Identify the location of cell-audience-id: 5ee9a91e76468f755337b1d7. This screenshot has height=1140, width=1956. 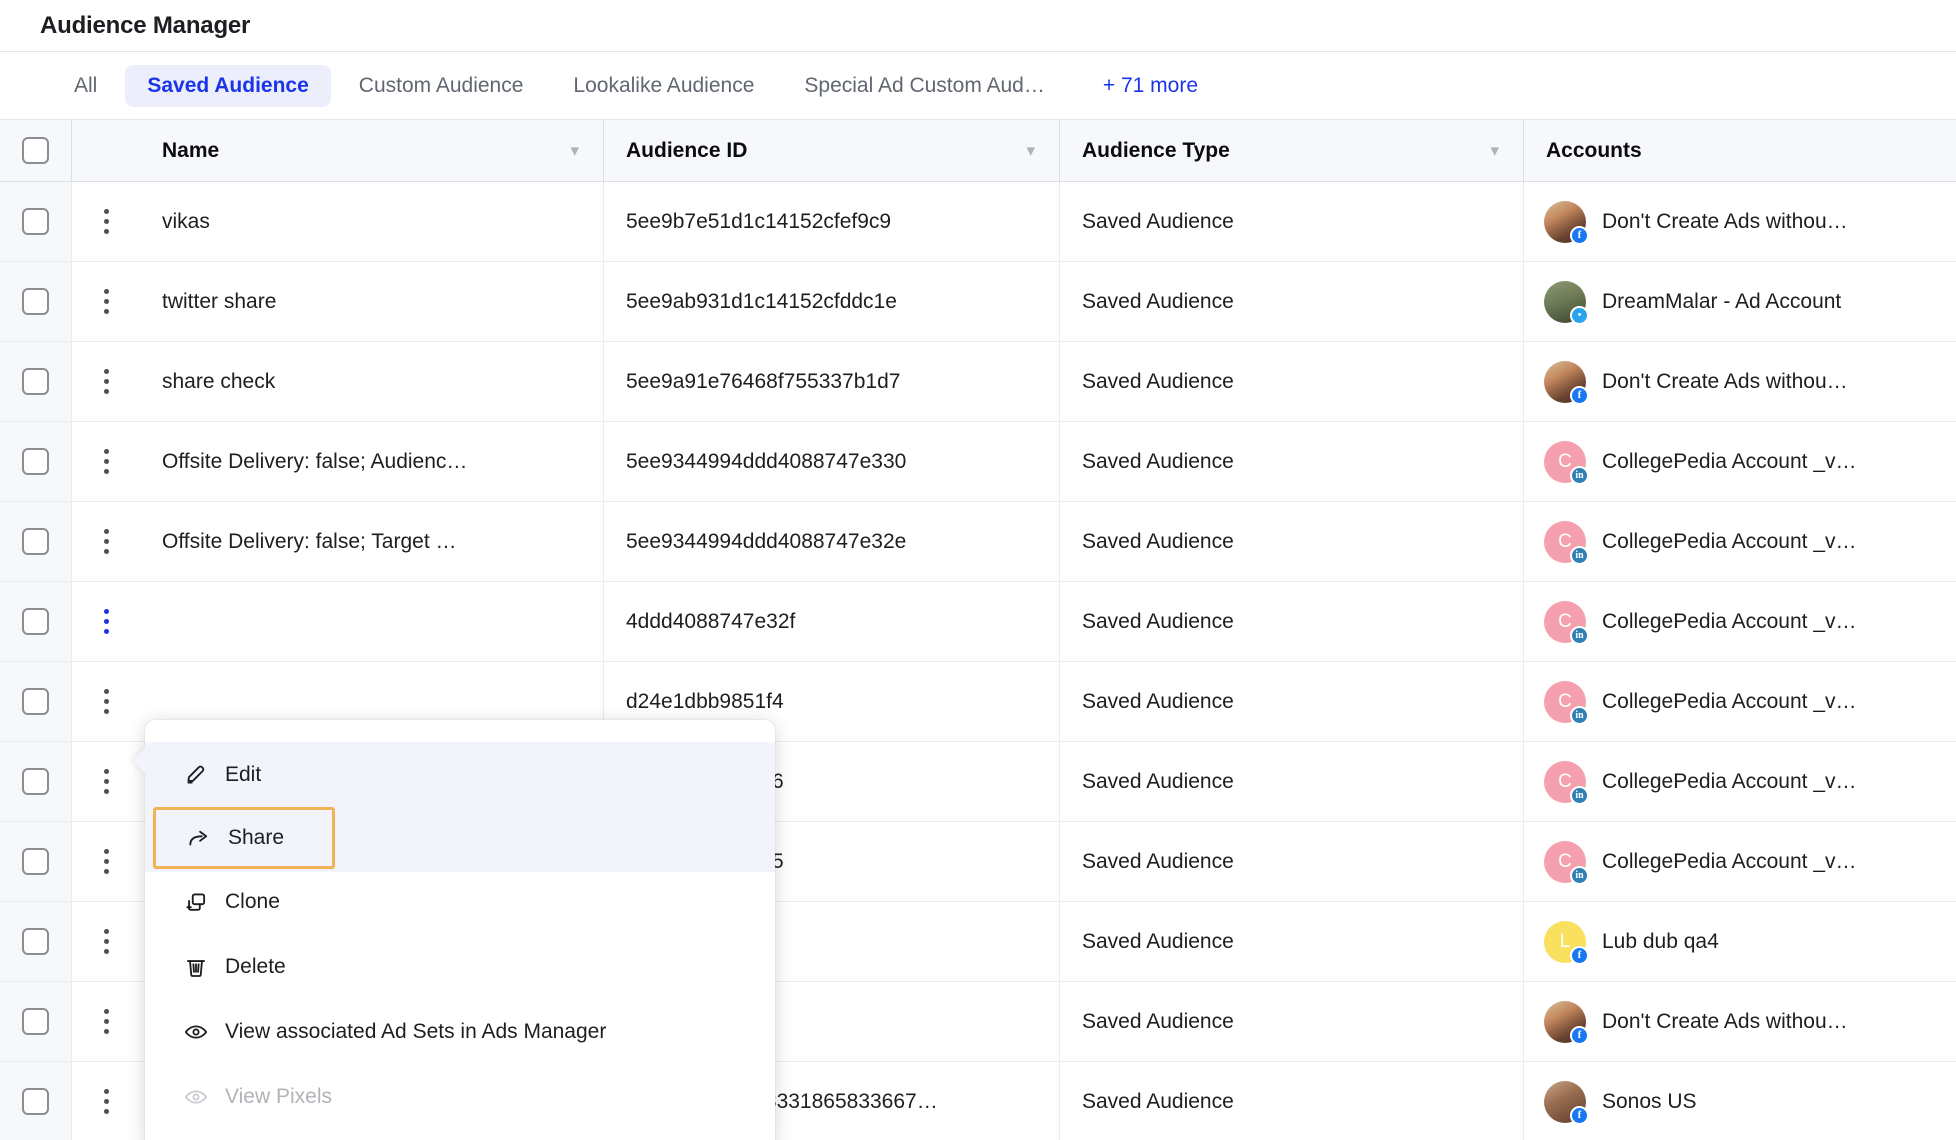
(832, 381).